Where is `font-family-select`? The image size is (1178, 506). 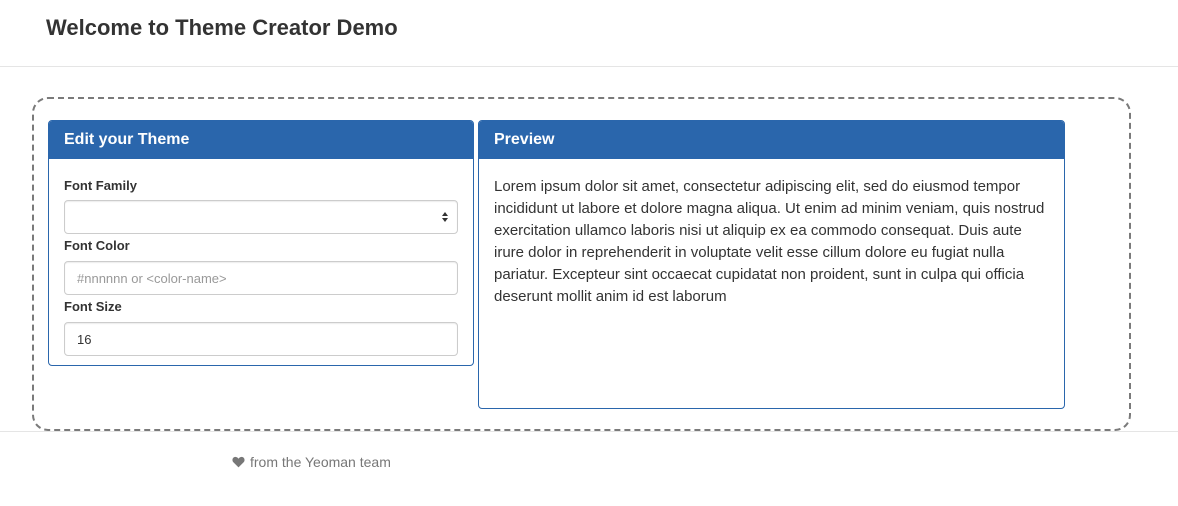
font-family-select is located at coordinates (261, 217).